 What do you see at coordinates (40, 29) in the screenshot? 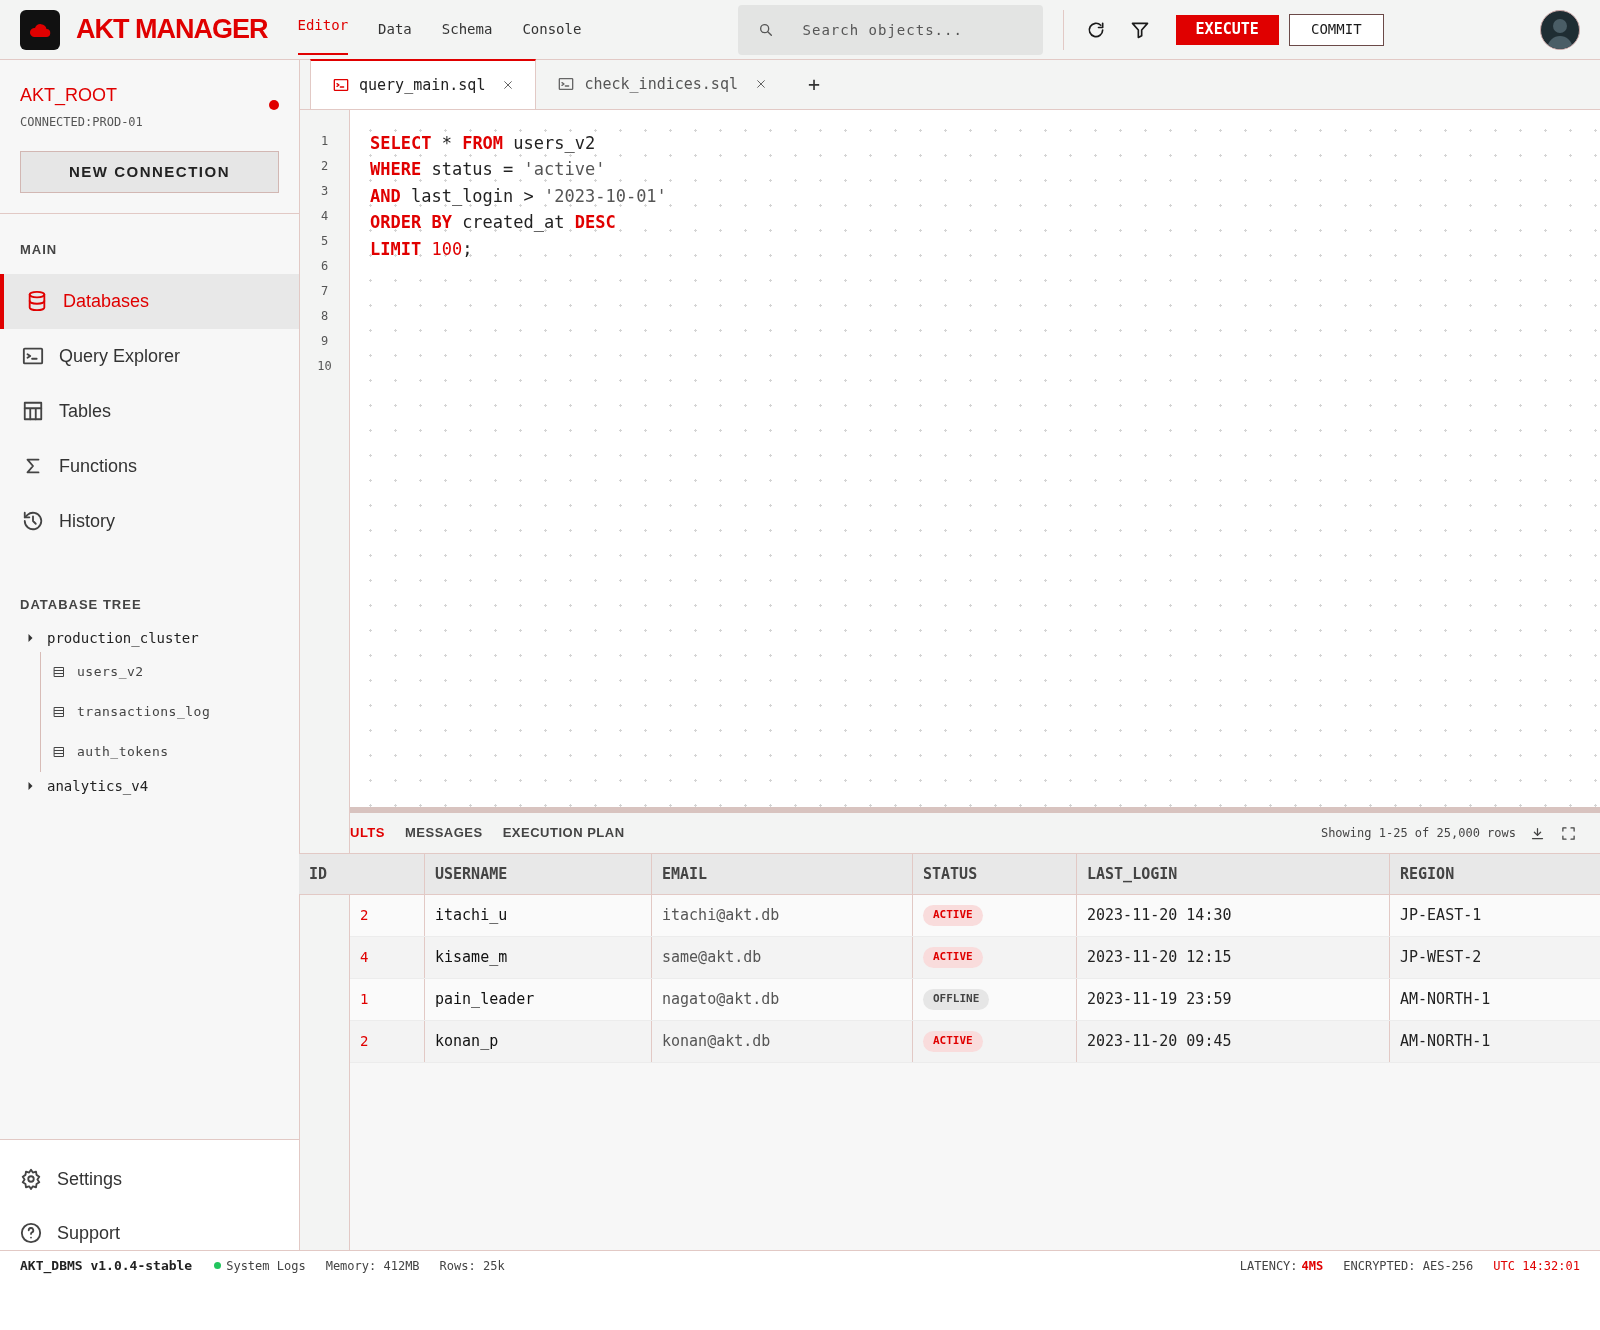
I see `app-logo-icon` at bounding box center [40, 29].